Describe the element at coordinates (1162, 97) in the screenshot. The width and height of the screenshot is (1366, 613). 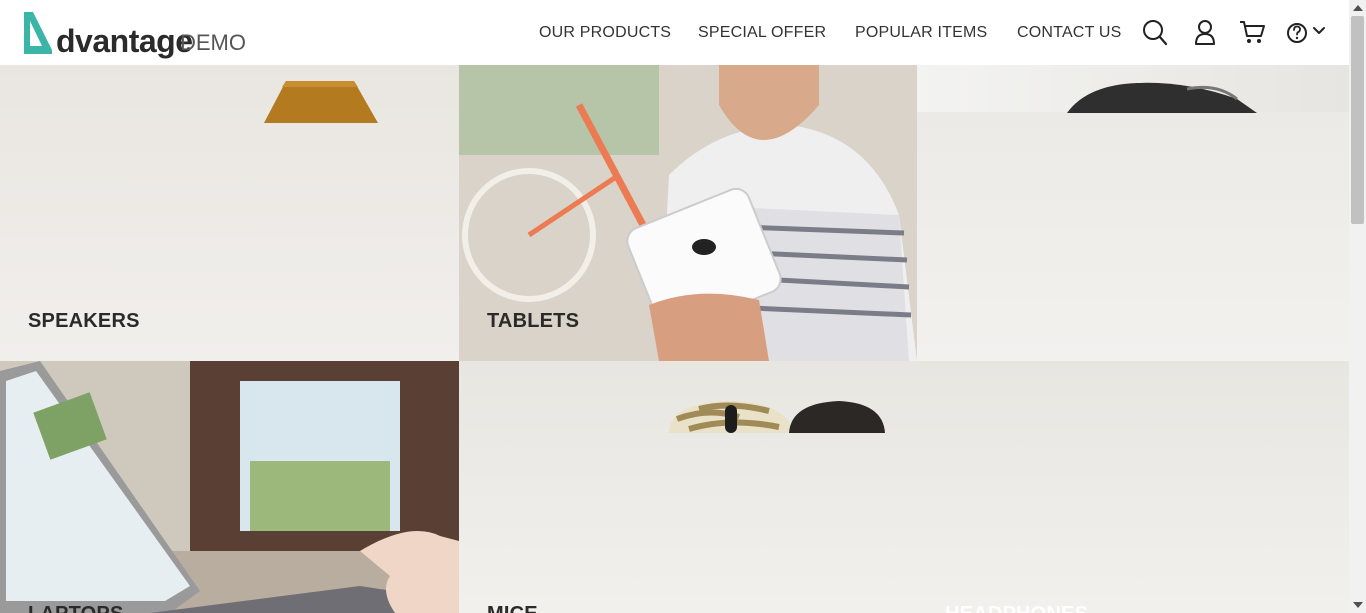
I see `headphones-image` at that location.